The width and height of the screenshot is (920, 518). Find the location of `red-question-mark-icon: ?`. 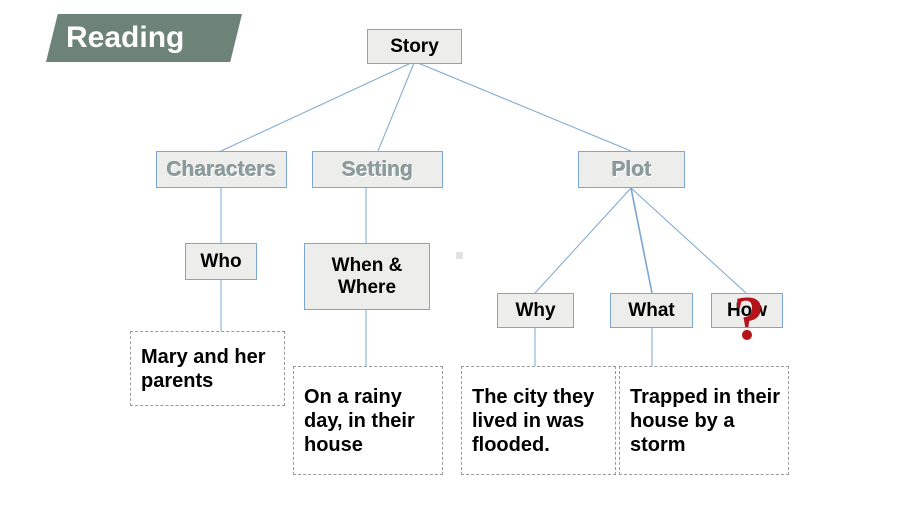

red-question-mark-icon: ? is located at coordinates (749, 319).